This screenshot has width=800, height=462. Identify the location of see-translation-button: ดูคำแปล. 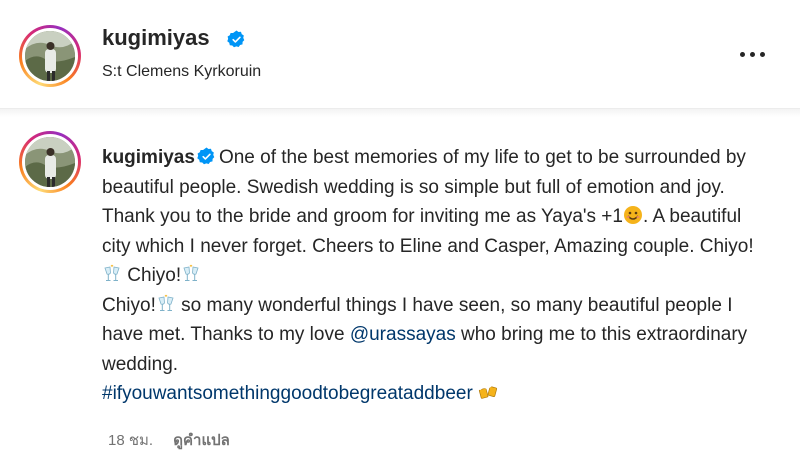
(201, 440).